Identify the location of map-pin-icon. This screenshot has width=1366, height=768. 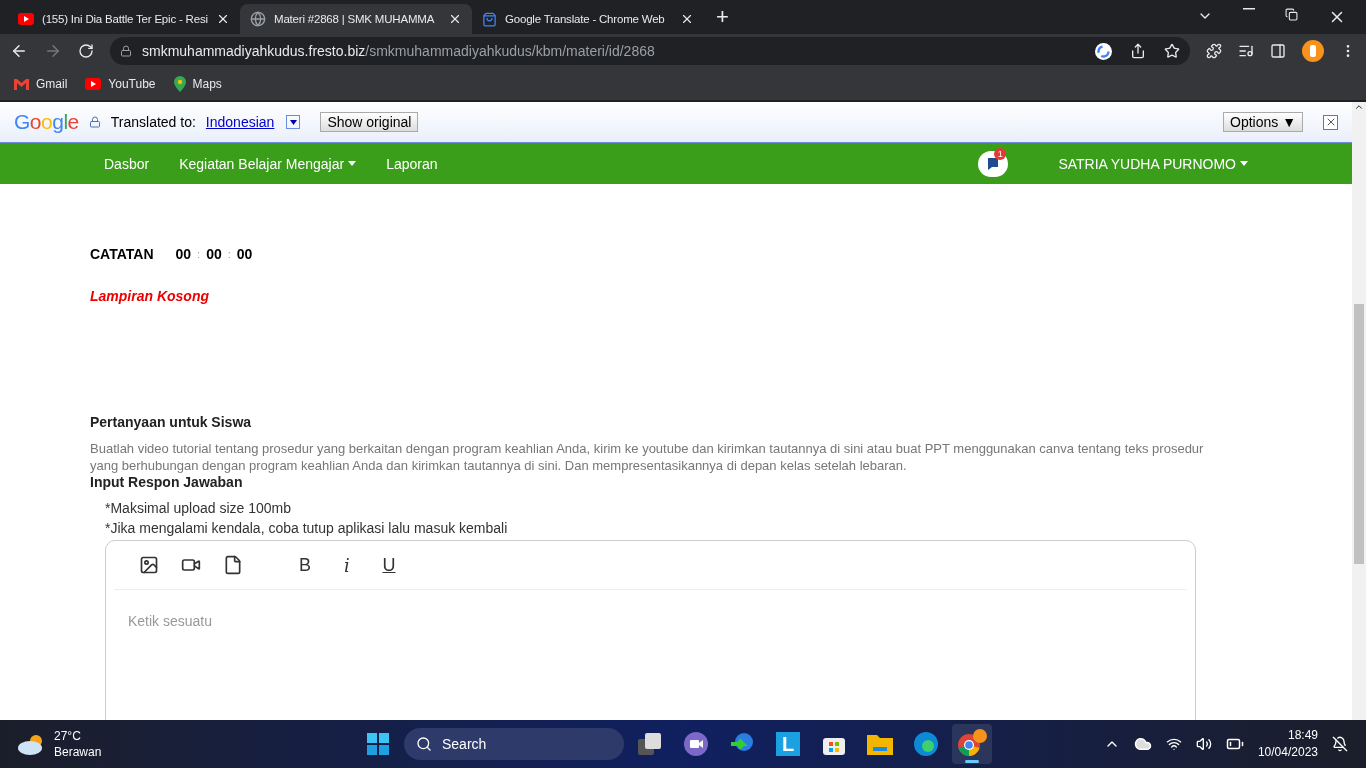
(179, 84).